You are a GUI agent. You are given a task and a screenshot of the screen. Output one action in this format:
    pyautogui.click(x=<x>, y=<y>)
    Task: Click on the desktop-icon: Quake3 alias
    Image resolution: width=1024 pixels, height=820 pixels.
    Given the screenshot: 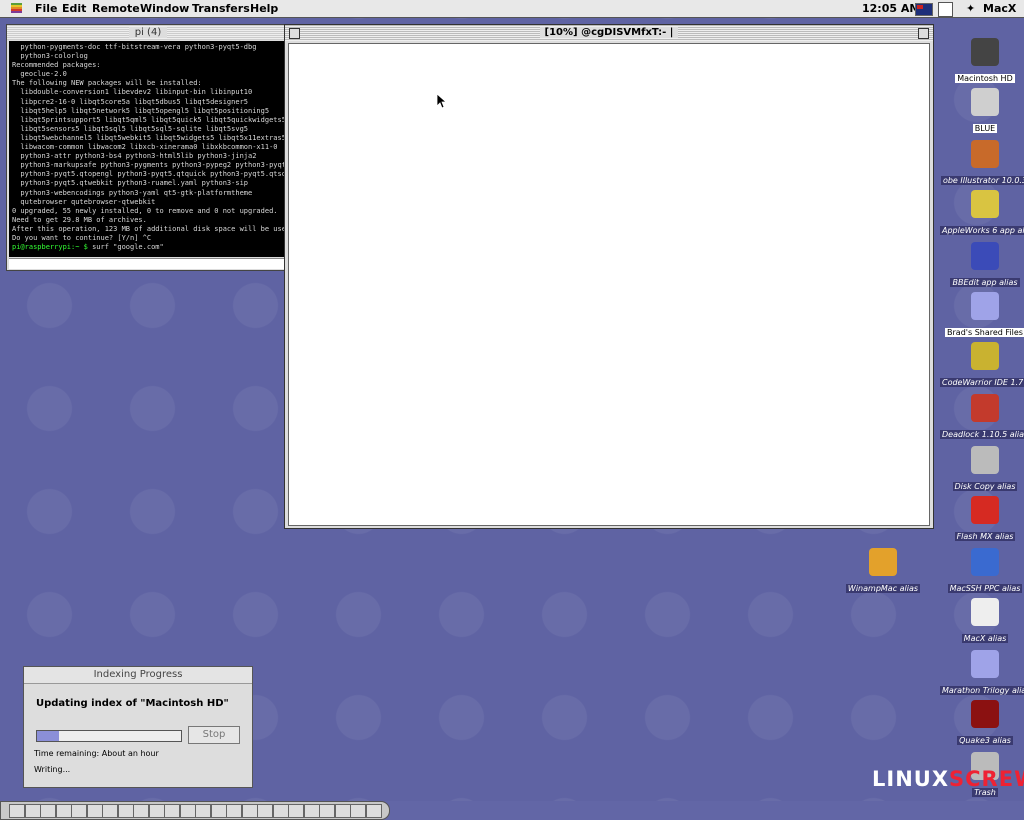 What is the action you would take?
    pyautogui.click(x=982, y=723)
    